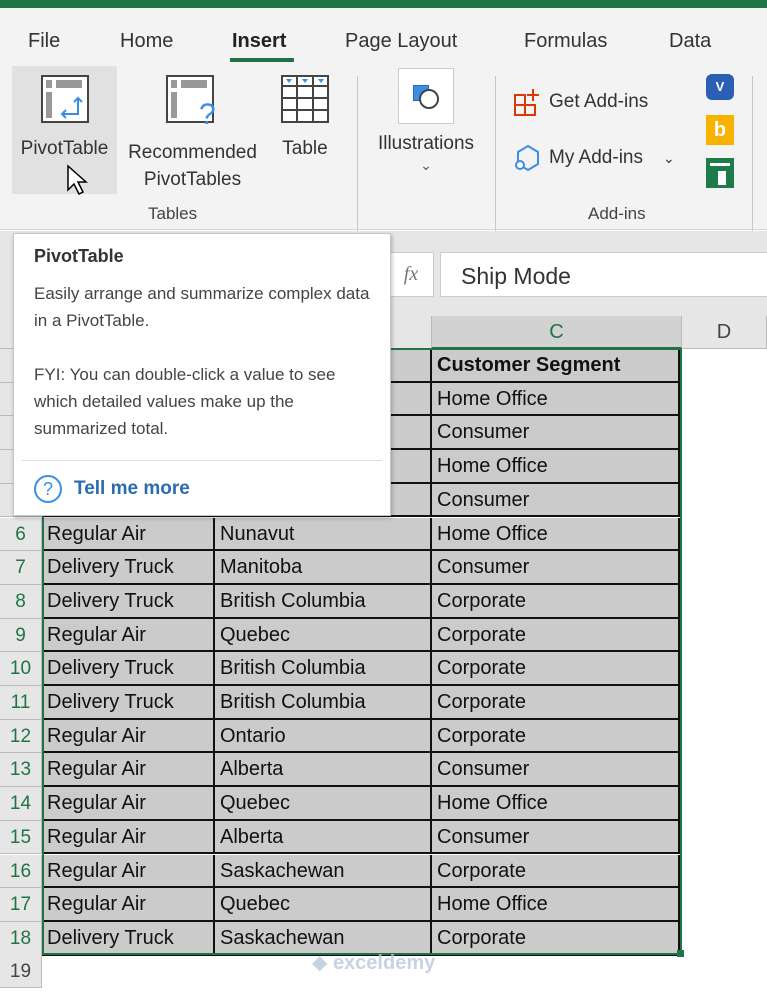  Describe the element at coordinates (21, 804) in the screenshot. I see `row-header: 14` at that location.